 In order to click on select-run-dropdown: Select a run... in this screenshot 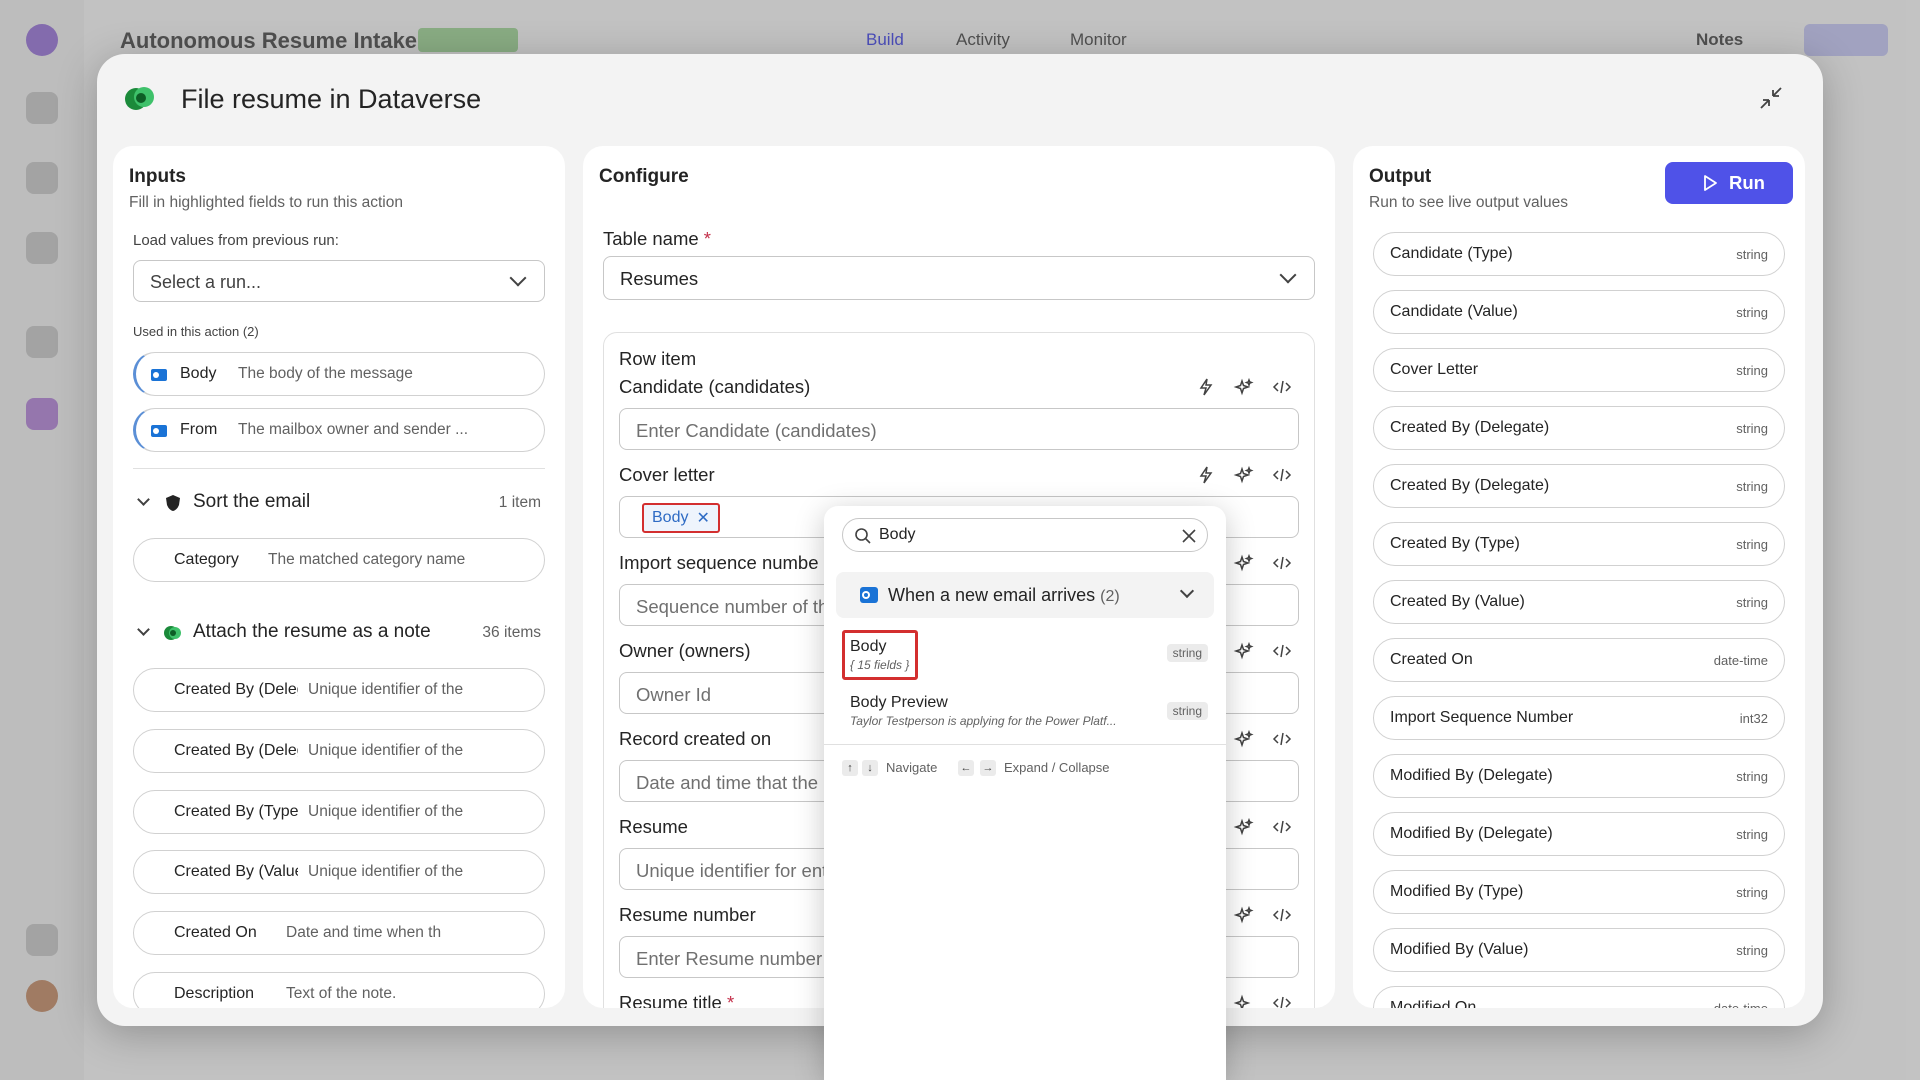, I will do `click(339, 281)`.